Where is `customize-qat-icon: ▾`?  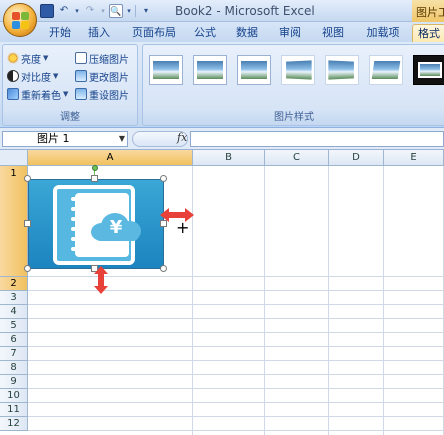 customize-qat-icon: ▾ is located at coordinates (146, 11).